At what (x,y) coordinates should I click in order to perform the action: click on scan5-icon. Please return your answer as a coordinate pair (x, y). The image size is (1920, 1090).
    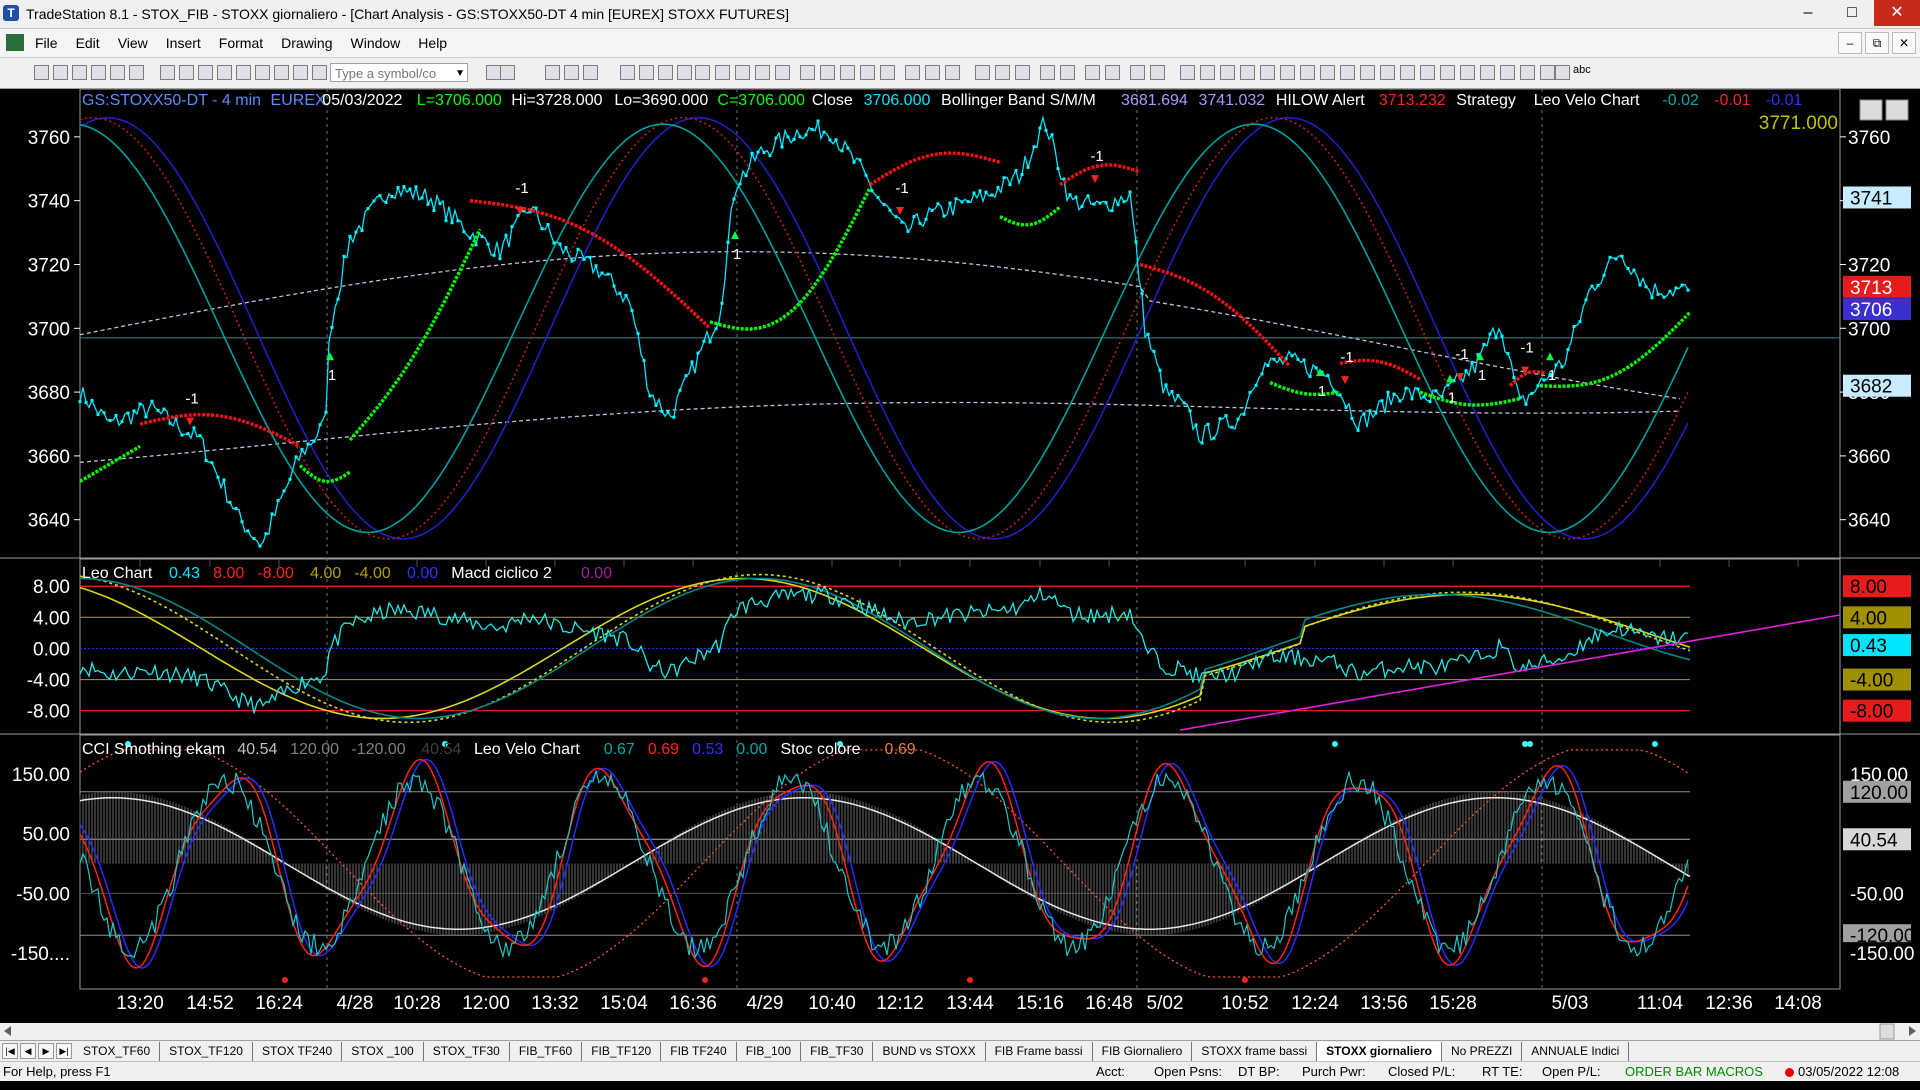
    Looking at the image, I should click on (702, 72).